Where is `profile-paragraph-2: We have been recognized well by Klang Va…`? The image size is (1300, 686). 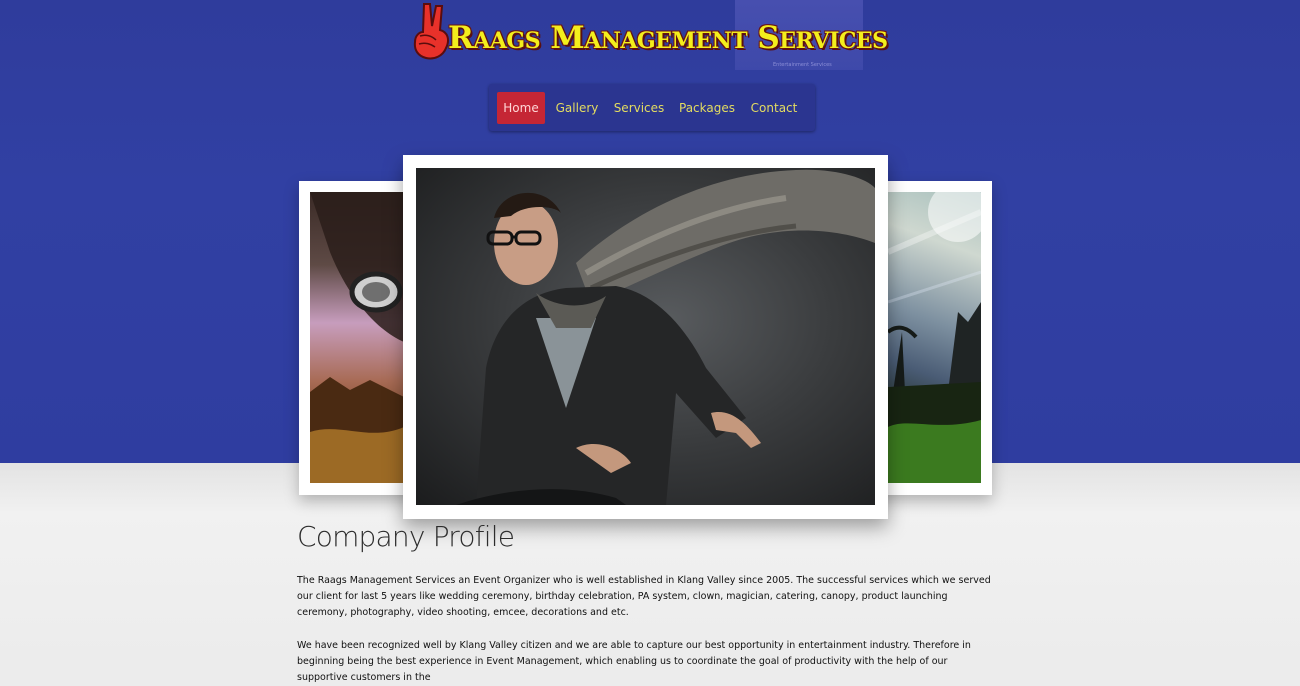 profile-paragraph-2: We have been recognized well by Klang Va… is located at coordinates (634, 661).